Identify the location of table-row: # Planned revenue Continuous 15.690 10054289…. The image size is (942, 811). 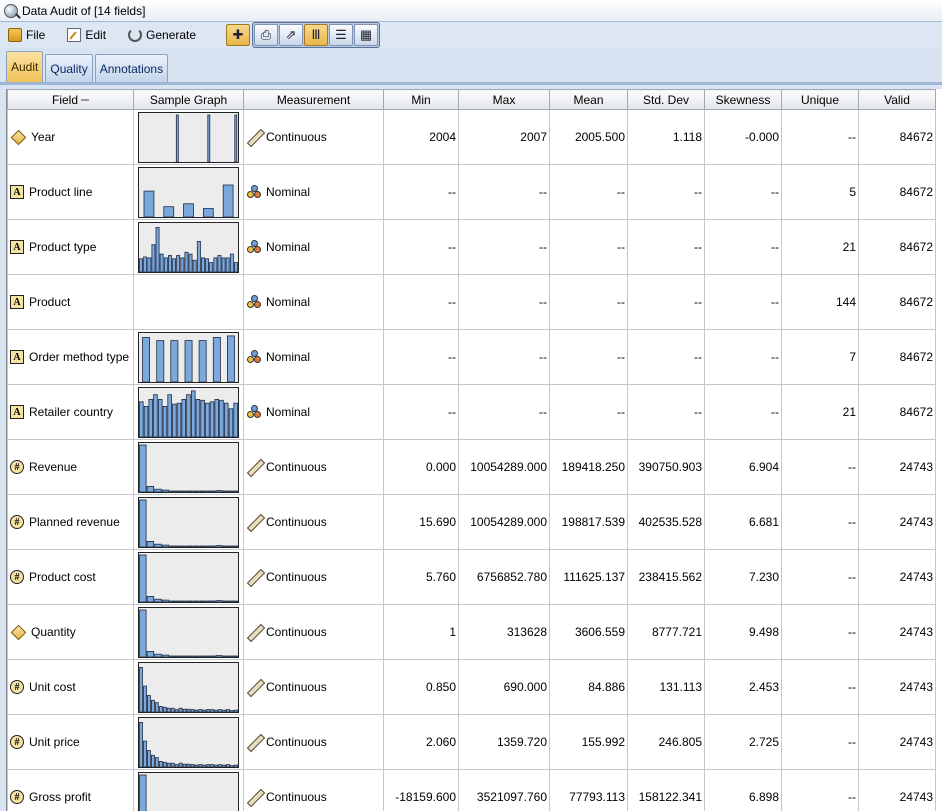
(471, 522).